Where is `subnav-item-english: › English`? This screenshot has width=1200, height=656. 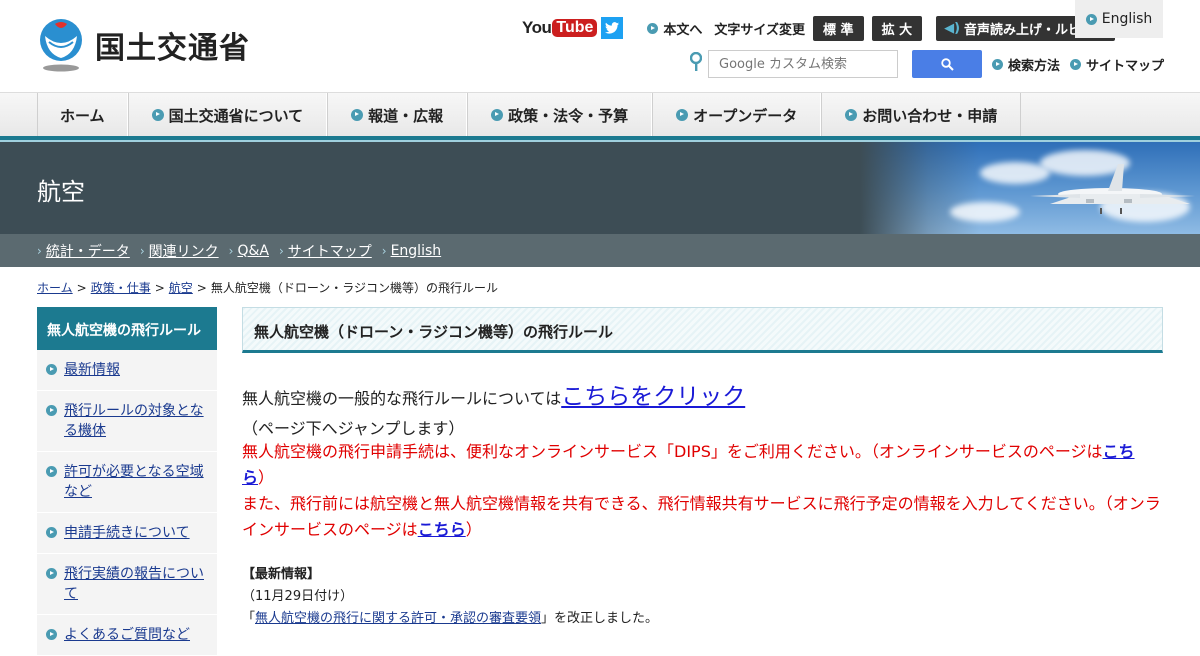 subnav-item-english: › English is located at coordinates (411, 251).